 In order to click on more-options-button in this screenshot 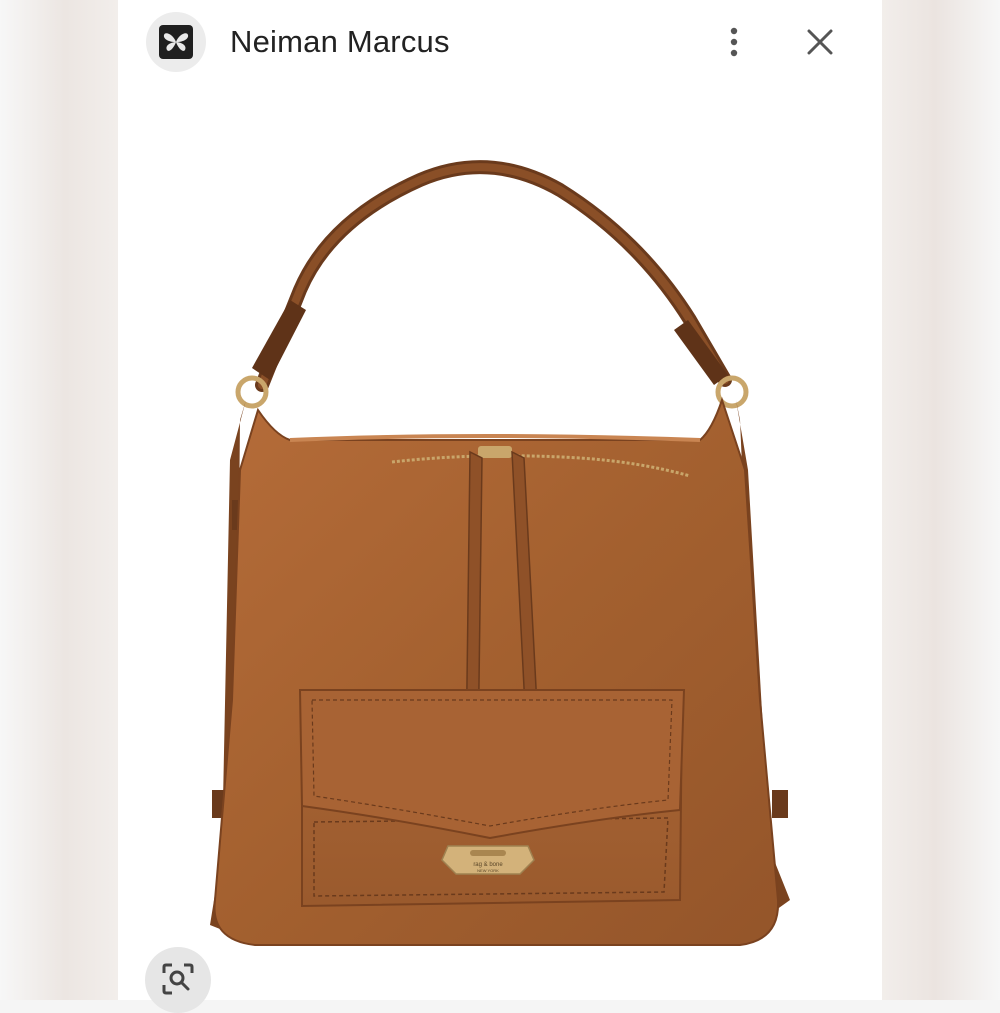, I will do `click(734, 42)`.